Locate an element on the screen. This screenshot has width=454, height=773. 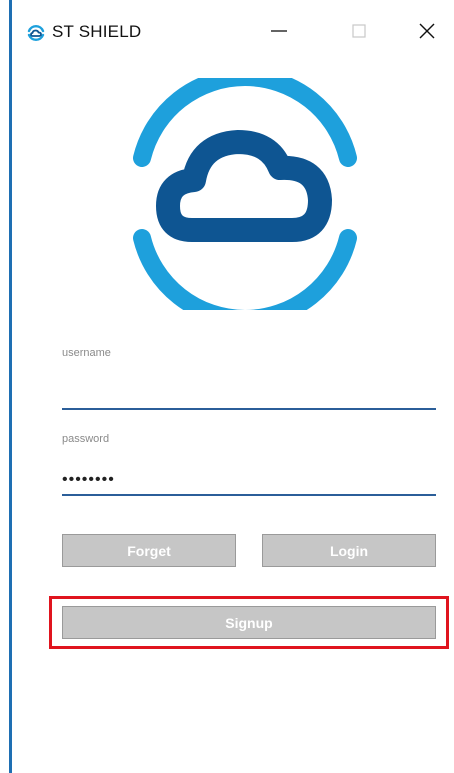
forget-button: Forget is located at coordinates (149, 550).